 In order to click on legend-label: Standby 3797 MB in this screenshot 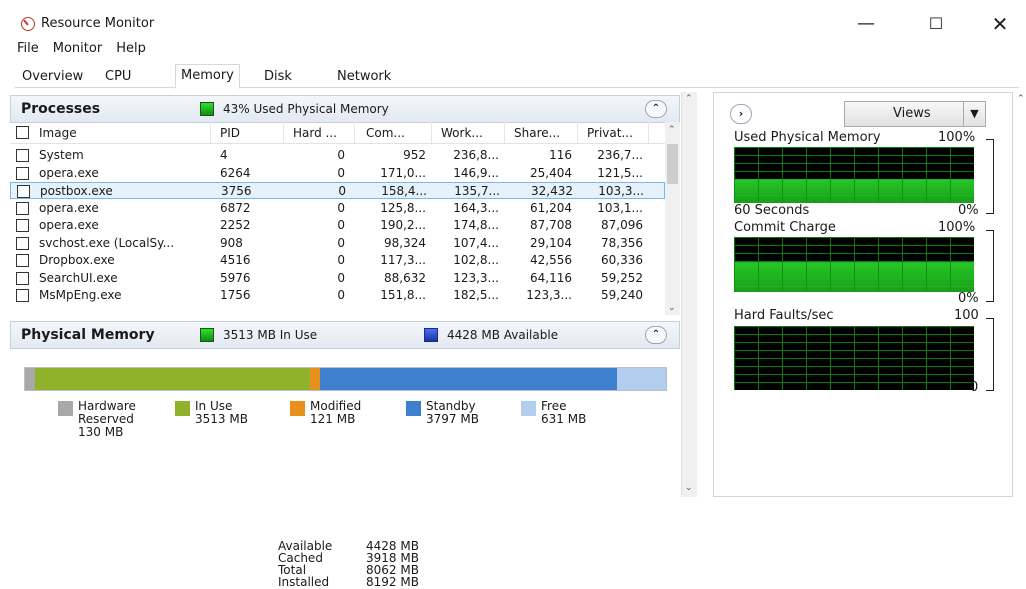, I will do `click(452, 413)`.